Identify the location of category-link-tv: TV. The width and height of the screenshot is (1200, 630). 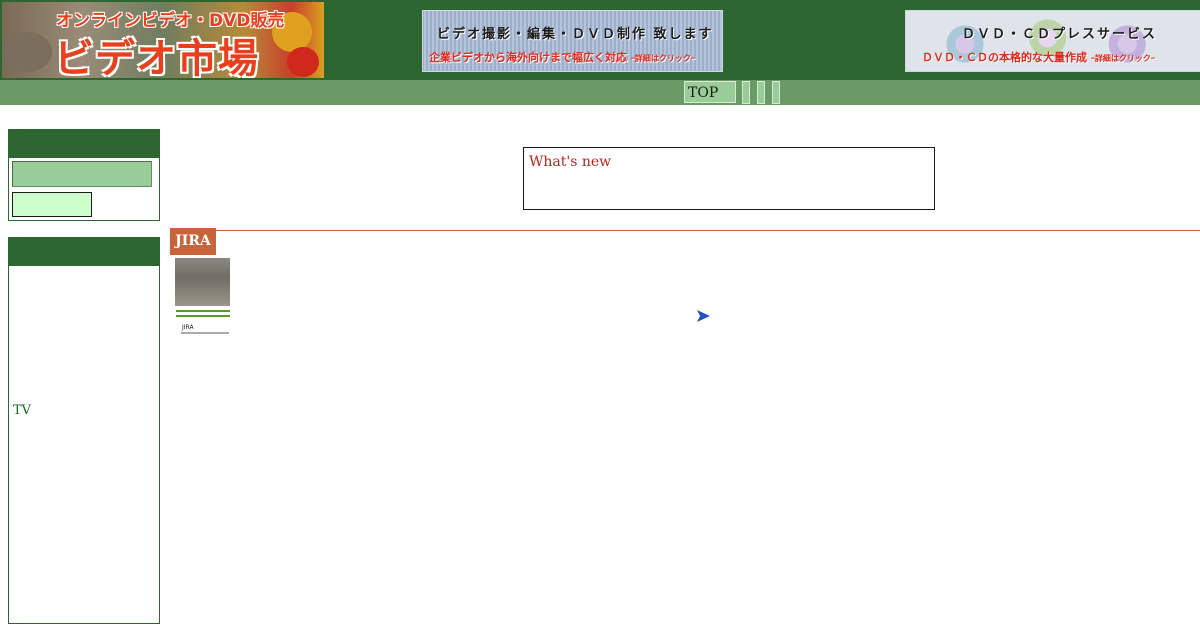
(22, 410).